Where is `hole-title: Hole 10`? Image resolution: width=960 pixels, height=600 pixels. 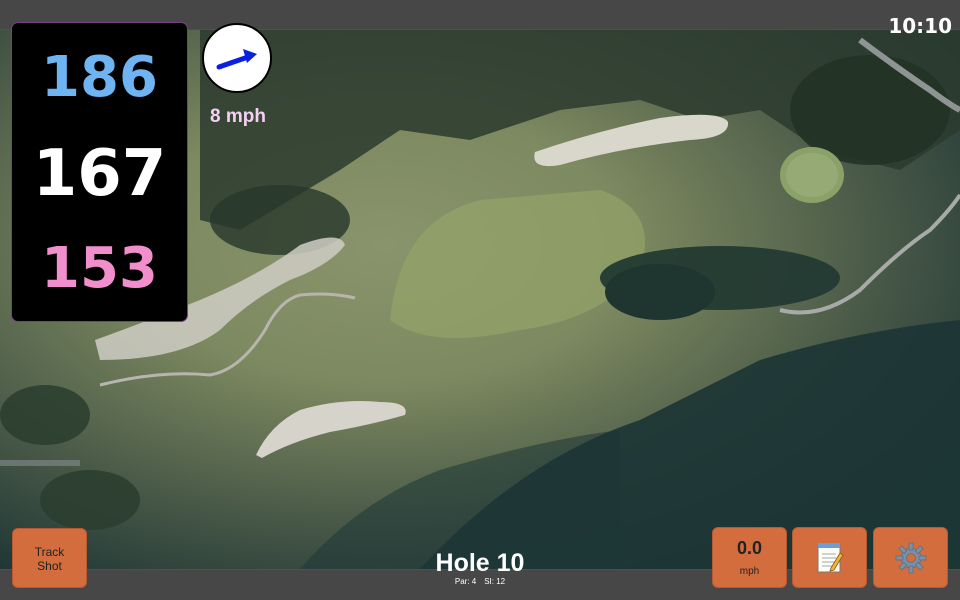 hole-title: Hole 10 is located at coordinates (480, 563).